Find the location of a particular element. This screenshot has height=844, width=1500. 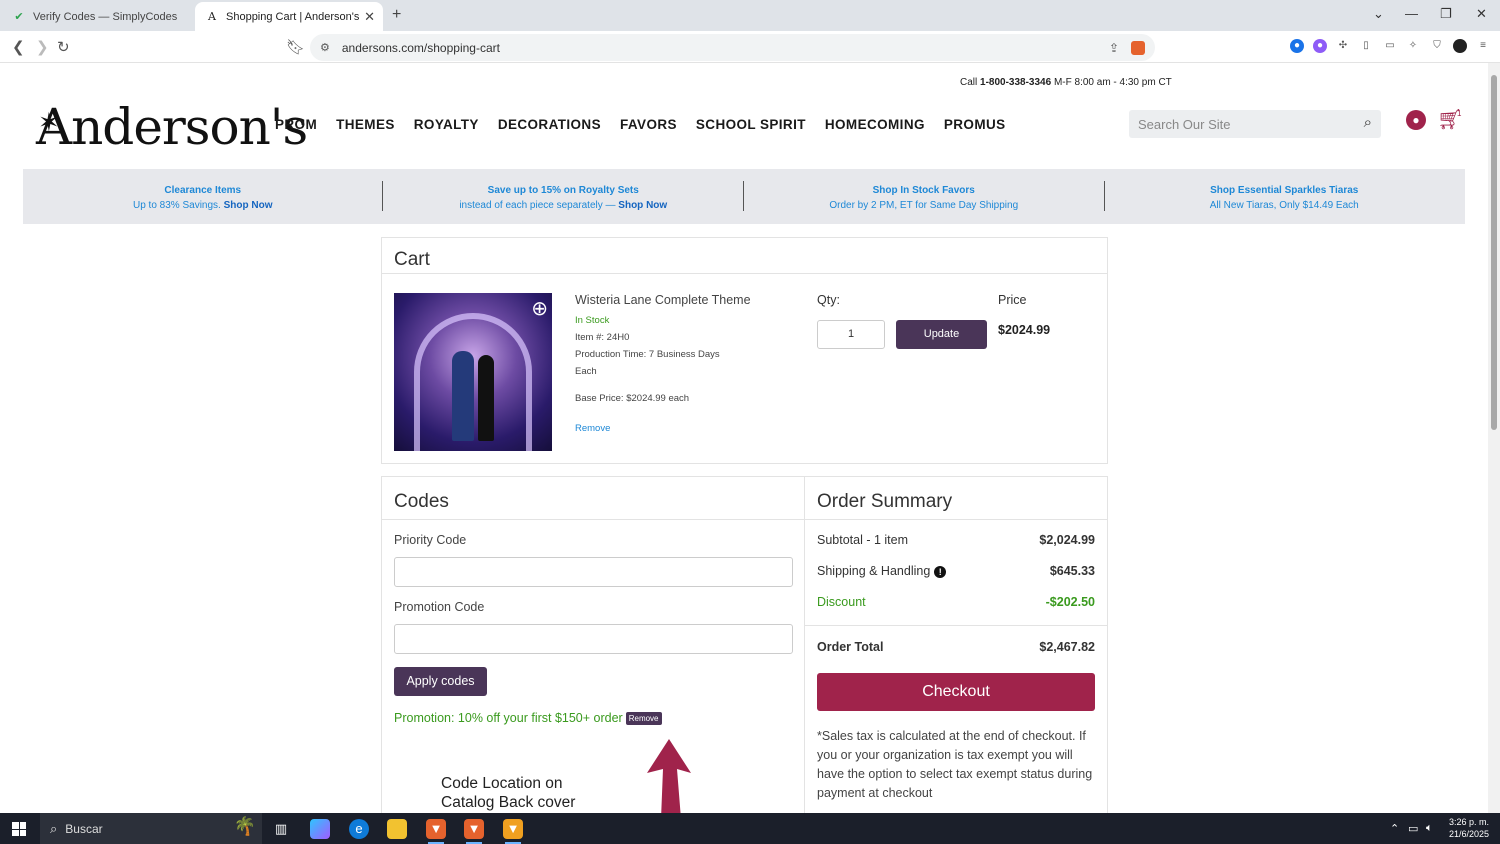

account-icon: ● is located at coordinates (1416, 120).